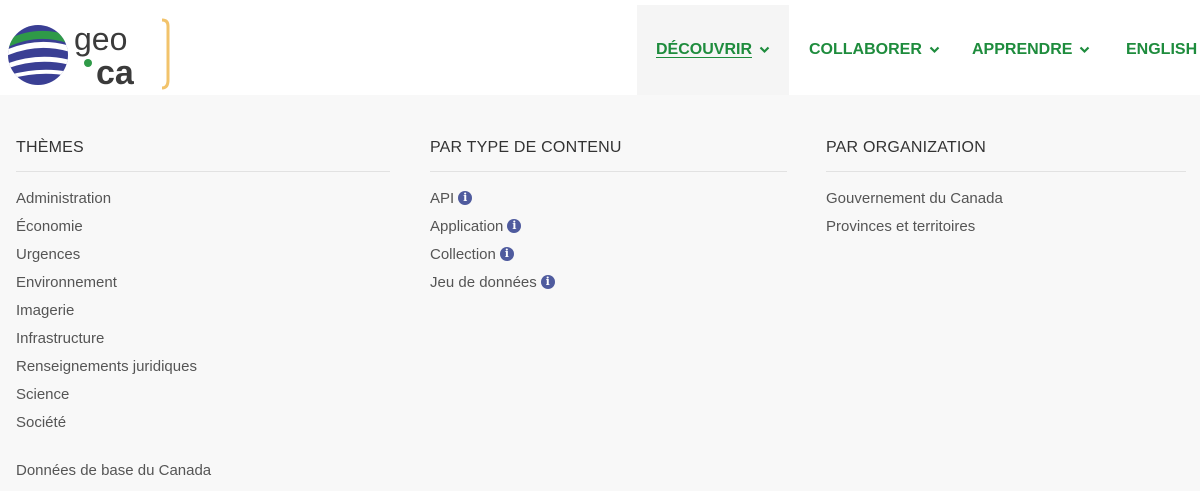 This screenshot has width=1200, height=491. I want to click on donnees-de-base-link: Données de base du Canada, so click(203, 475).